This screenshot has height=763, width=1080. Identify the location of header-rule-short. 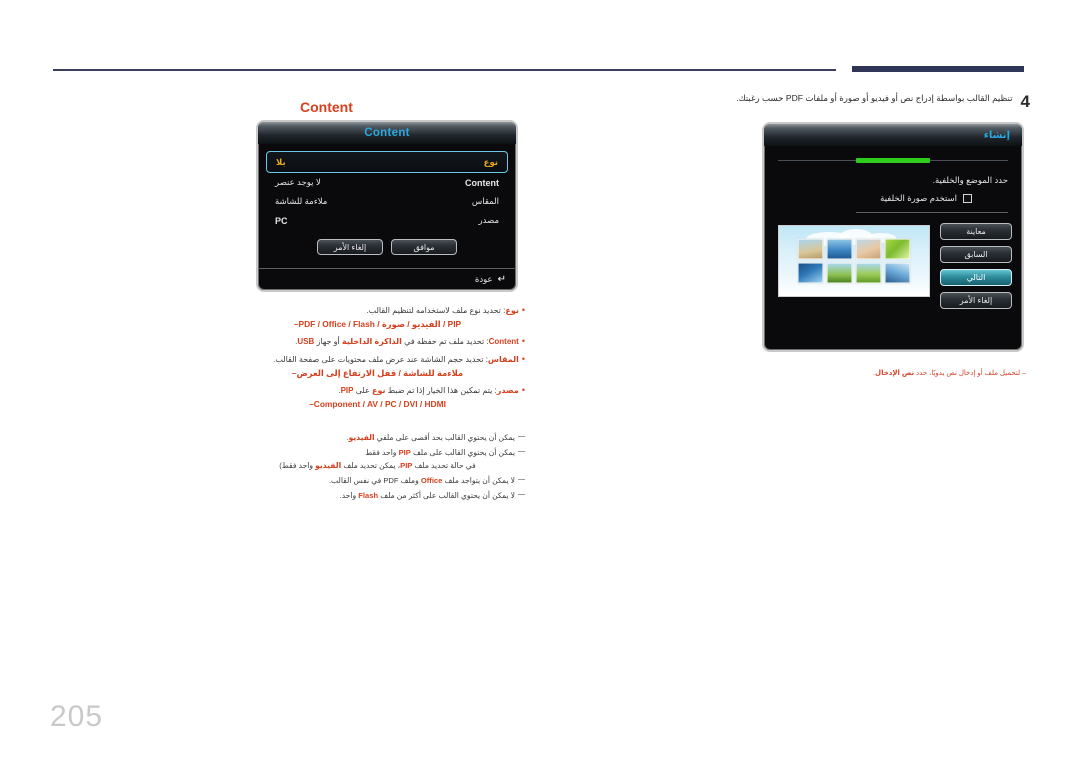
(938, 69).